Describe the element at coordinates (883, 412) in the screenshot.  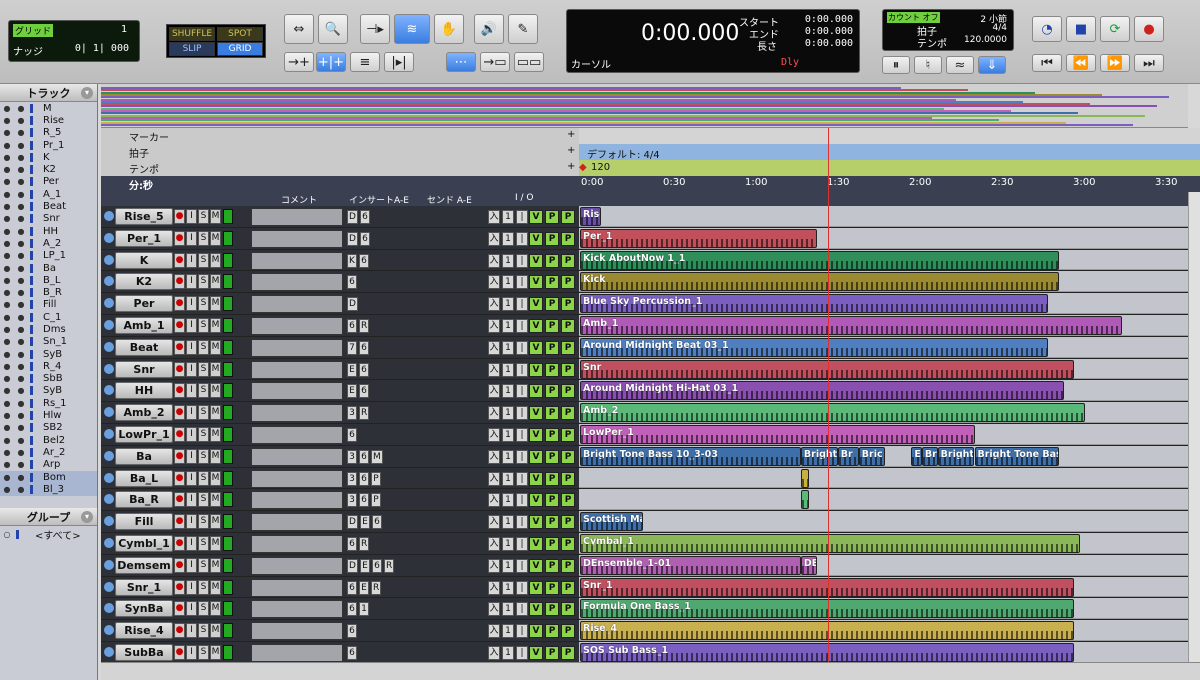
I see `track-lane: Amb_2` at that location.